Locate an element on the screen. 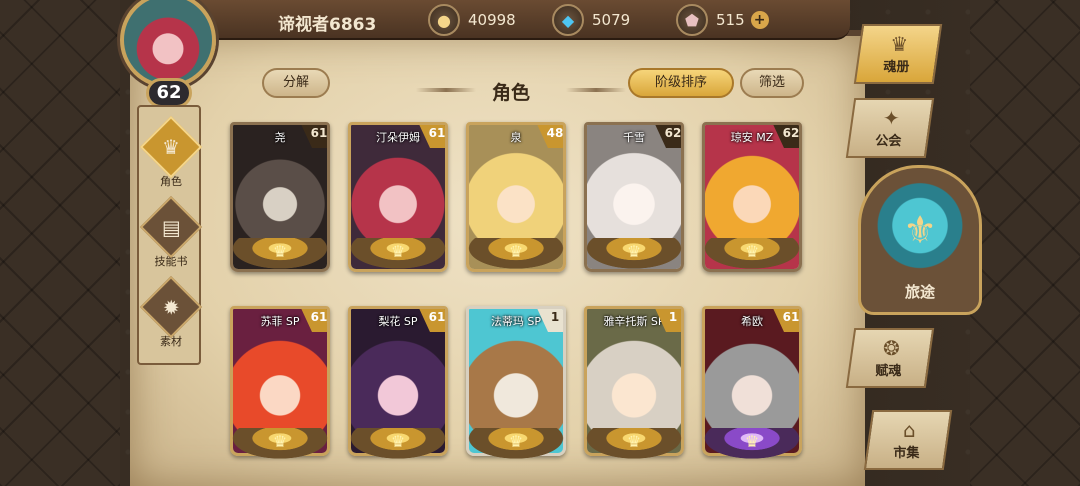  player-name: 谛视者6863 is located at coordinates (327, 25).